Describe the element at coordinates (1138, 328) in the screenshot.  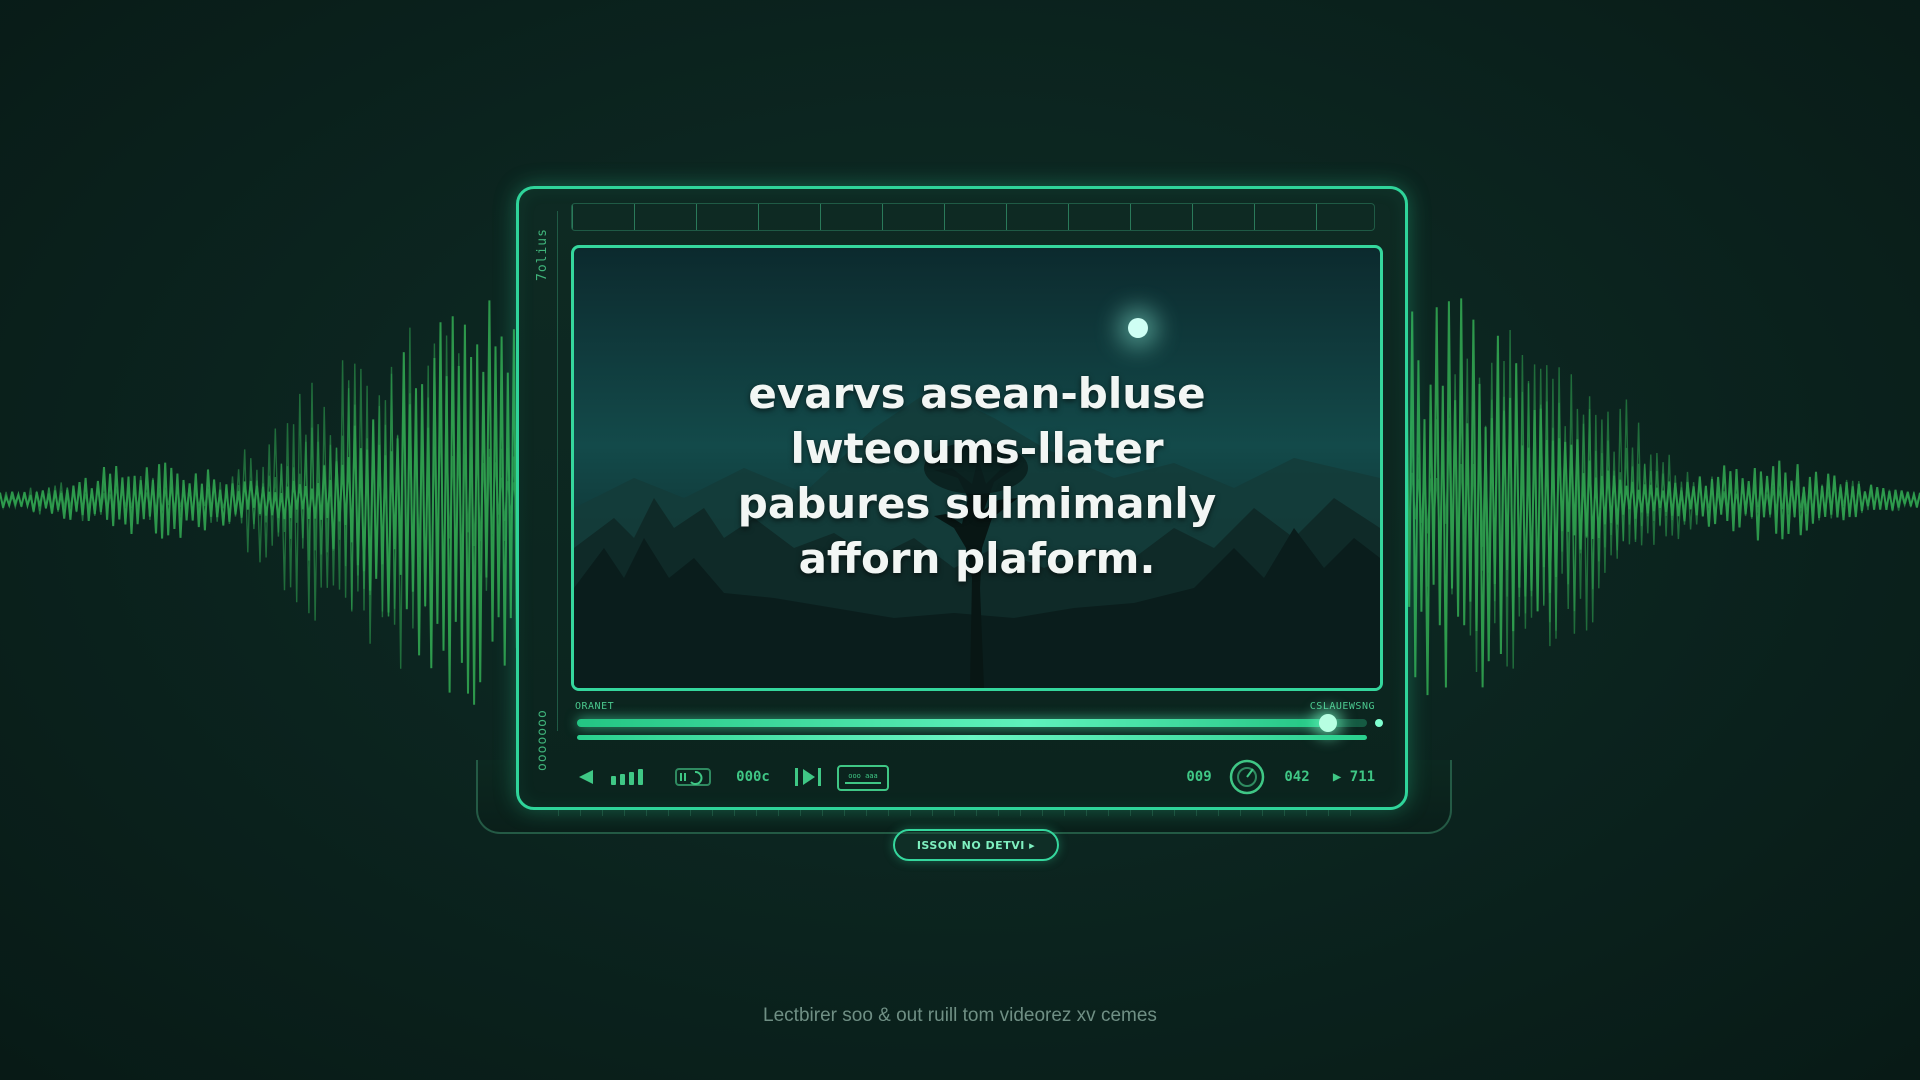
I see `moon-glow` at that location.